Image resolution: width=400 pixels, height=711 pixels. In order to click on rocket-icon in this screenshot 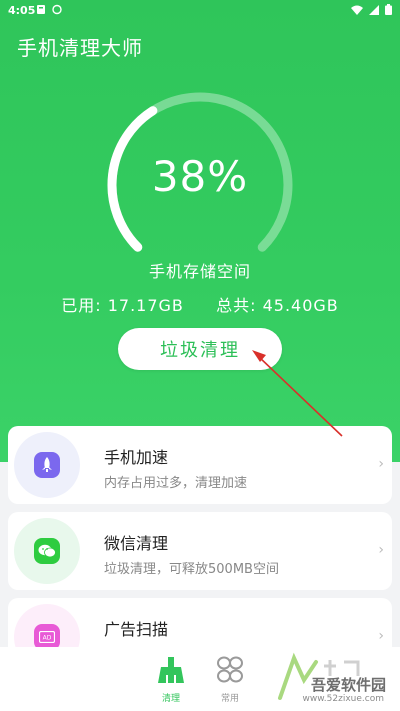, I will do `click(47, 465)`.